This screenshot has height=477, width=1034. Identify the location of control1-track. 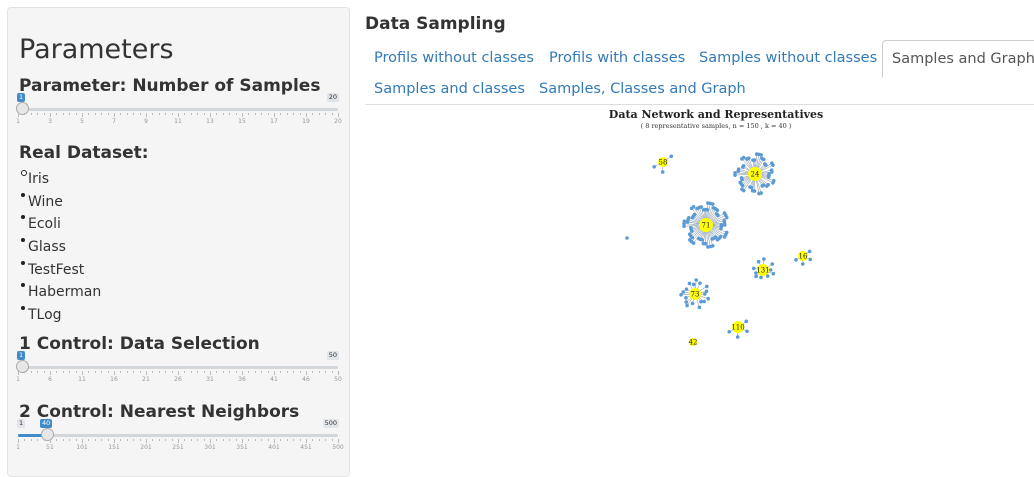
(178, 367).